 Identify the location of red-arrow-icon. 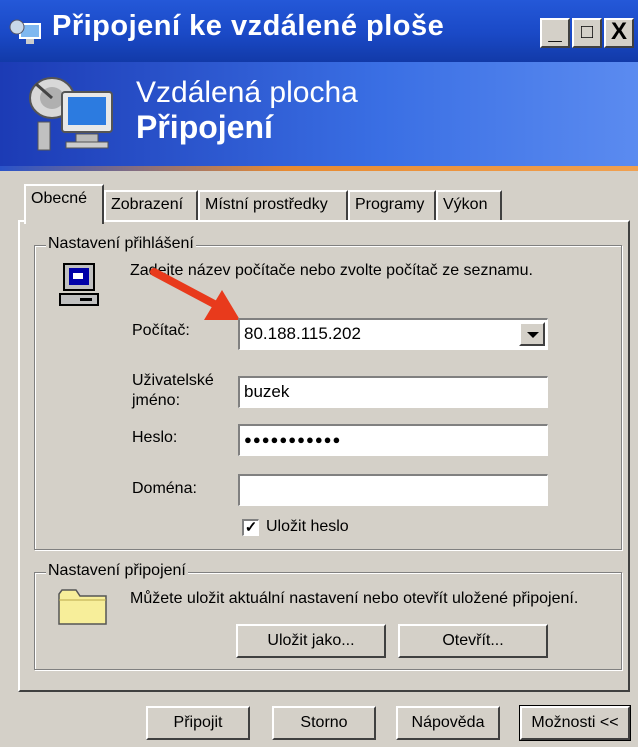
(195, 294).